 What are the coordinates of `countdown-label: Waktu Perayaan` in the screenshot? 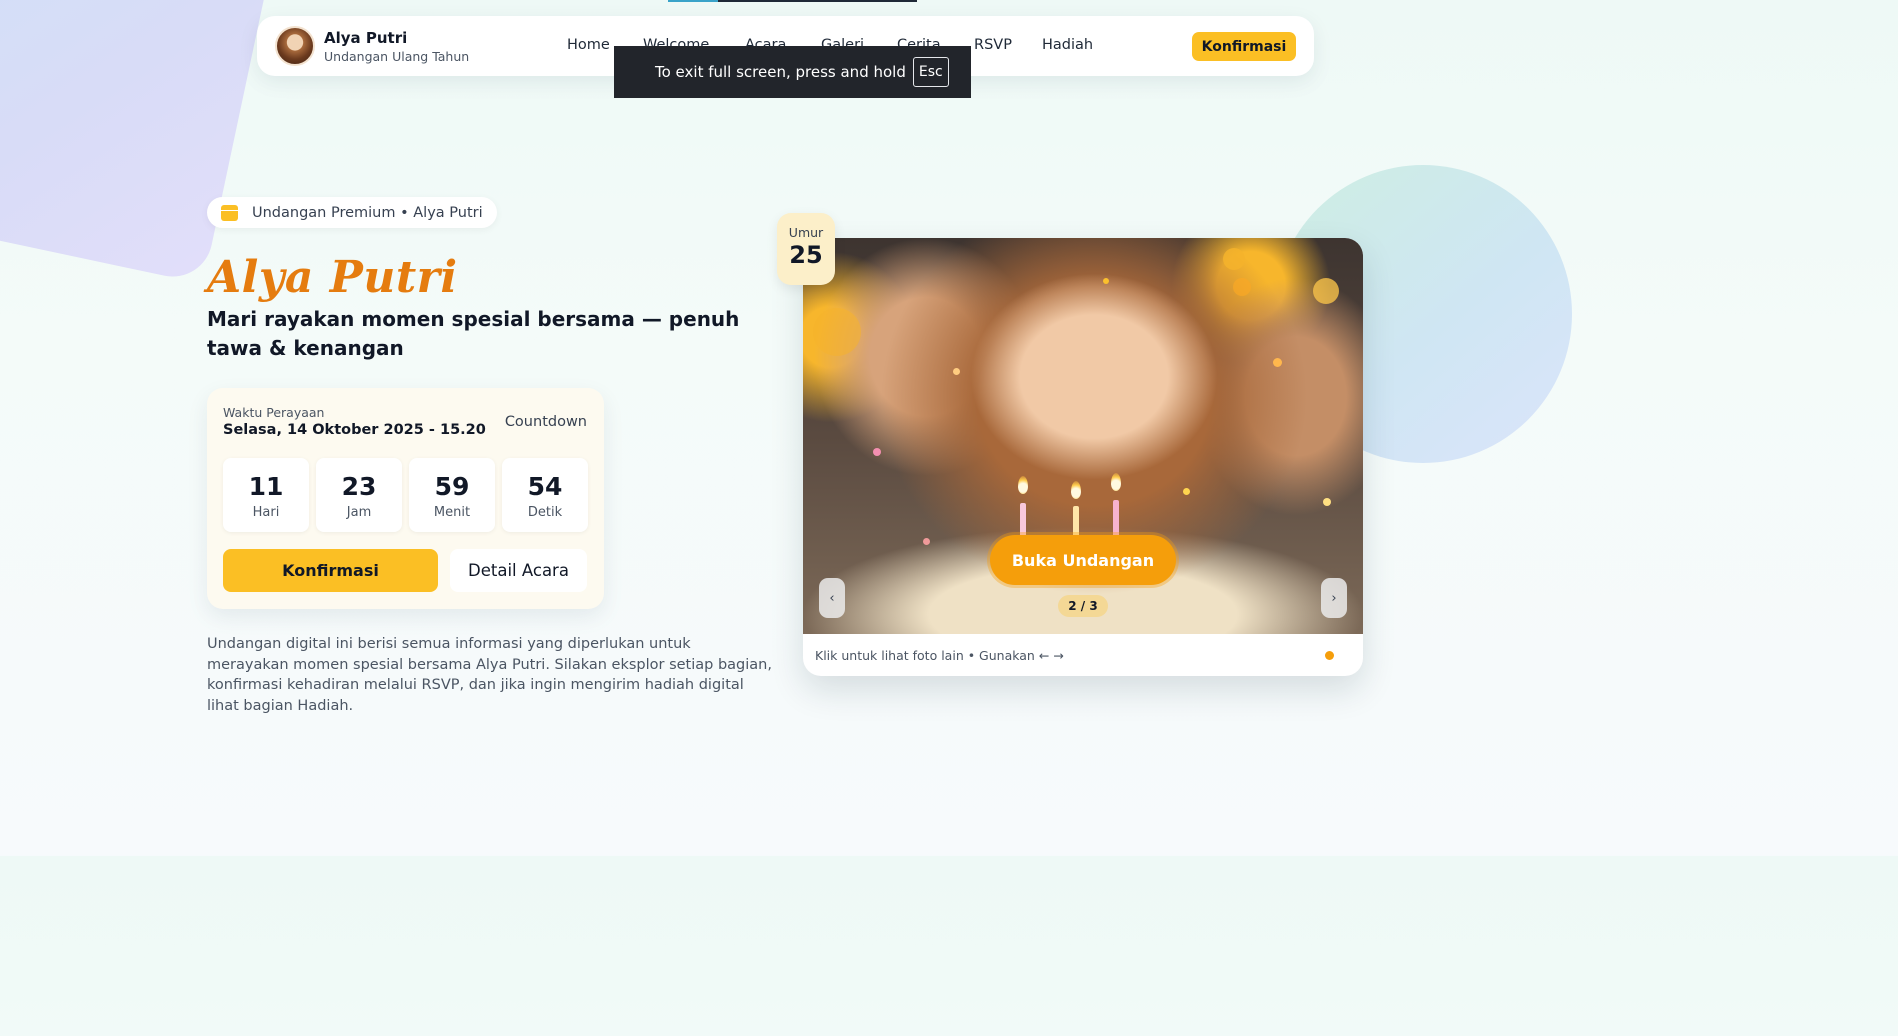 It's located at (274, 412).